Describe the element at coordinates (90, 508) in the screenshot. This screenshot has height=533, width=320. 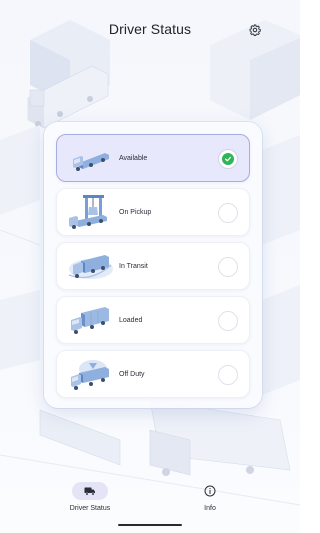
I see `nav-label: Driver Status` at that location.